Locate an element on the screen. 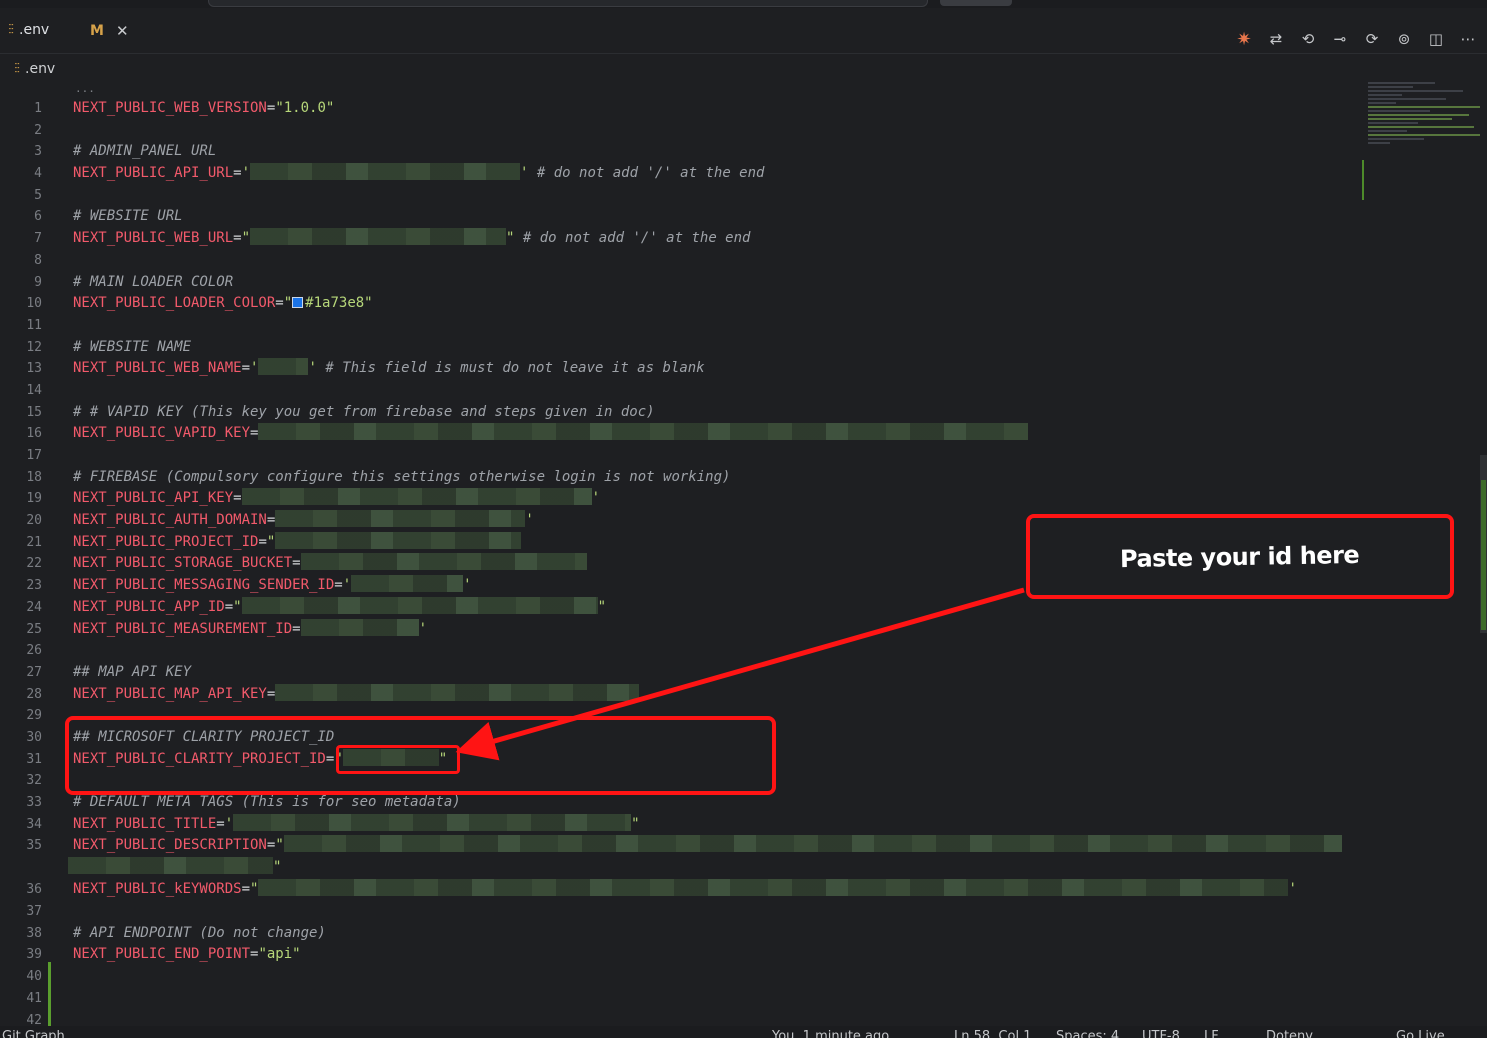 This screenshot has height=1038, width=1487. line-number: 36 is located at coordinates (34, 890).